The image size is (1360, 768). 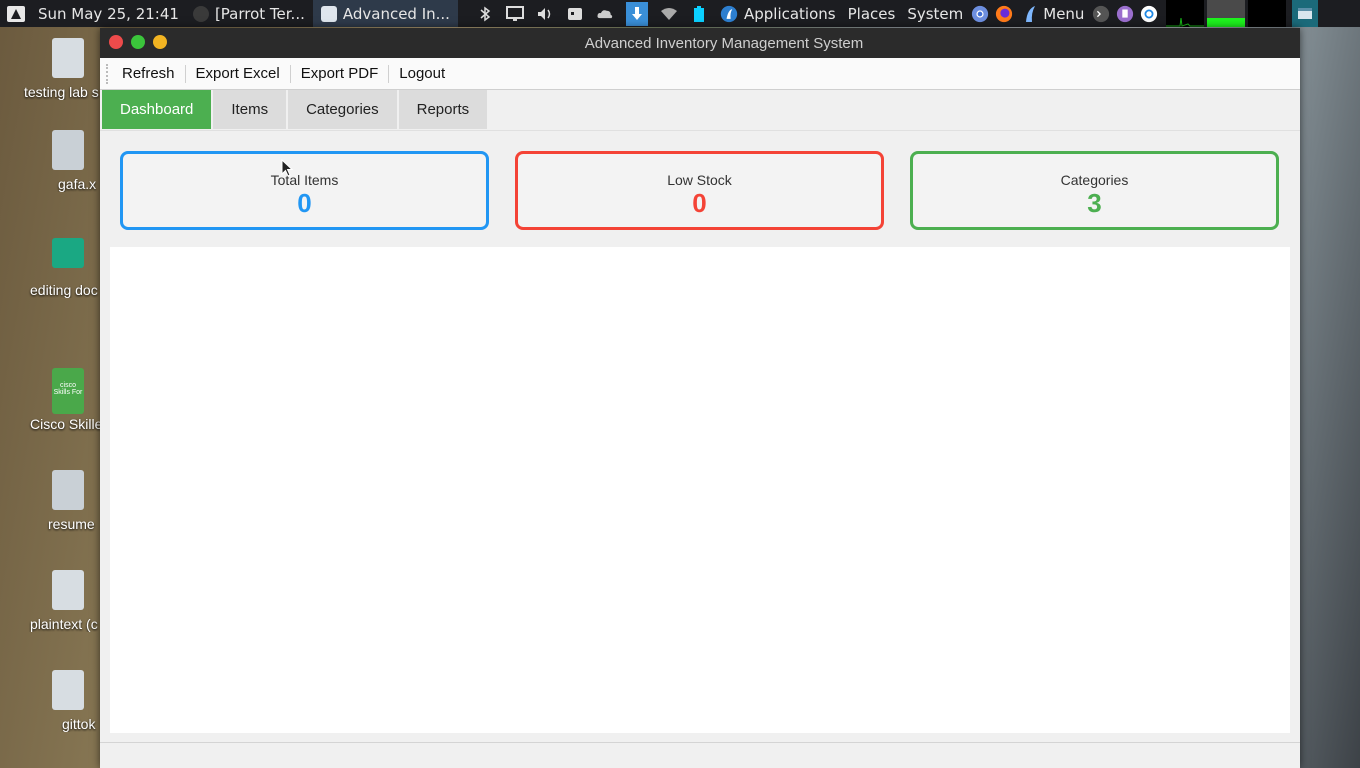 What do you see at coordinates (700, 755) in the screenshot?
I see `status-bar` at bounding box center [700, 755].